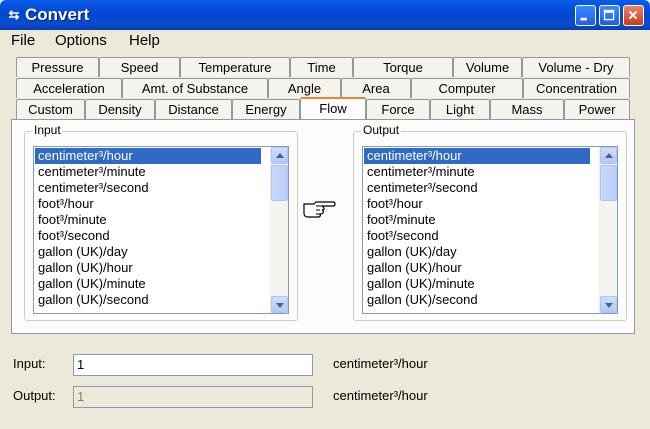 The width and height of the screenshot is (650, 429). What do you see at coordinates (325, 41) in the screenshot?
I see `menu-bar: File Options Help` at bounding box center [325, 41].